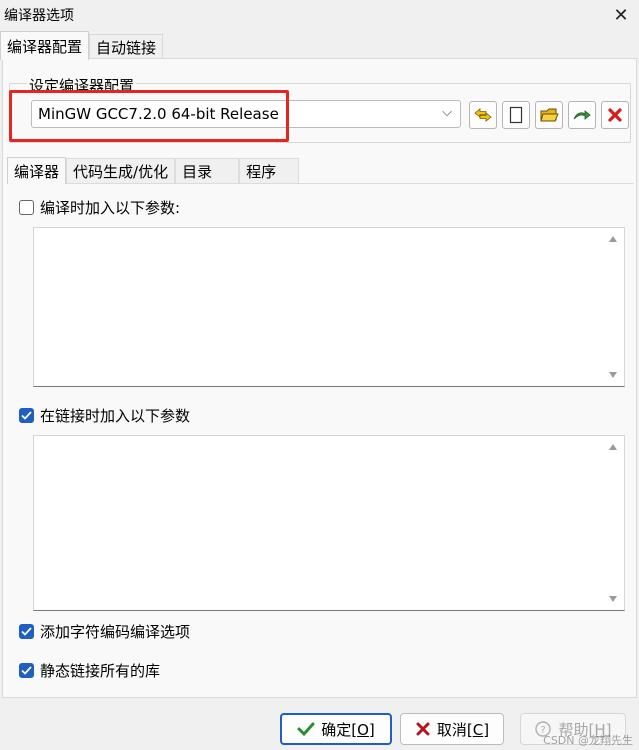 This screenshot has height=750, width=639. What do you see at coordinates (110, 208) in the screenshot?
I see `compile-args-label: 编译时加入以下参数:` at bounding box center [110, 208].